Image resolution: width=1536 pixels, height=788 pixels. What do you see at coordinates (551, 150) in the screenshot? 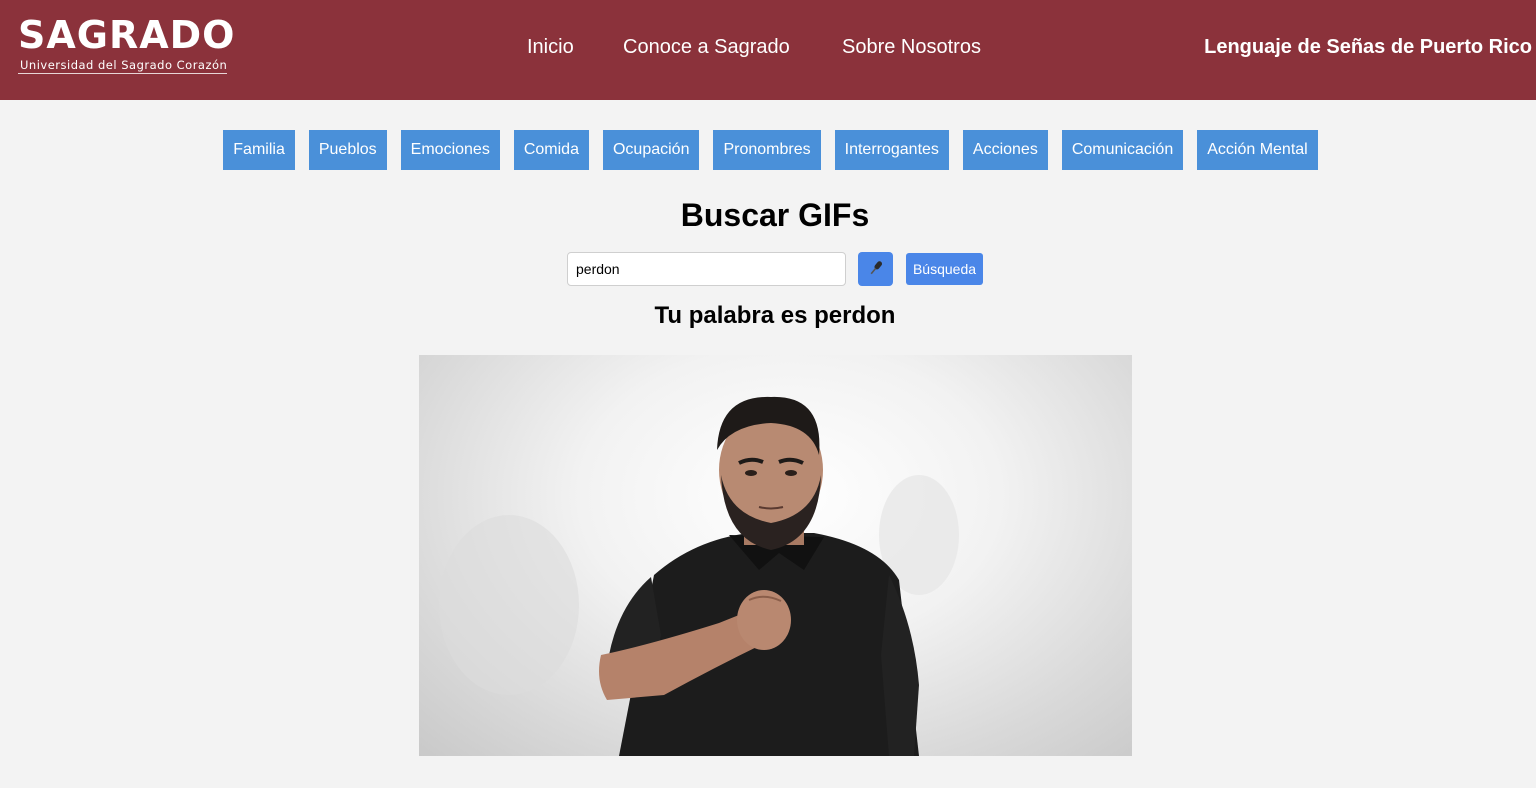
I see `category-comida: Comida` at bounding box center [551, 150].